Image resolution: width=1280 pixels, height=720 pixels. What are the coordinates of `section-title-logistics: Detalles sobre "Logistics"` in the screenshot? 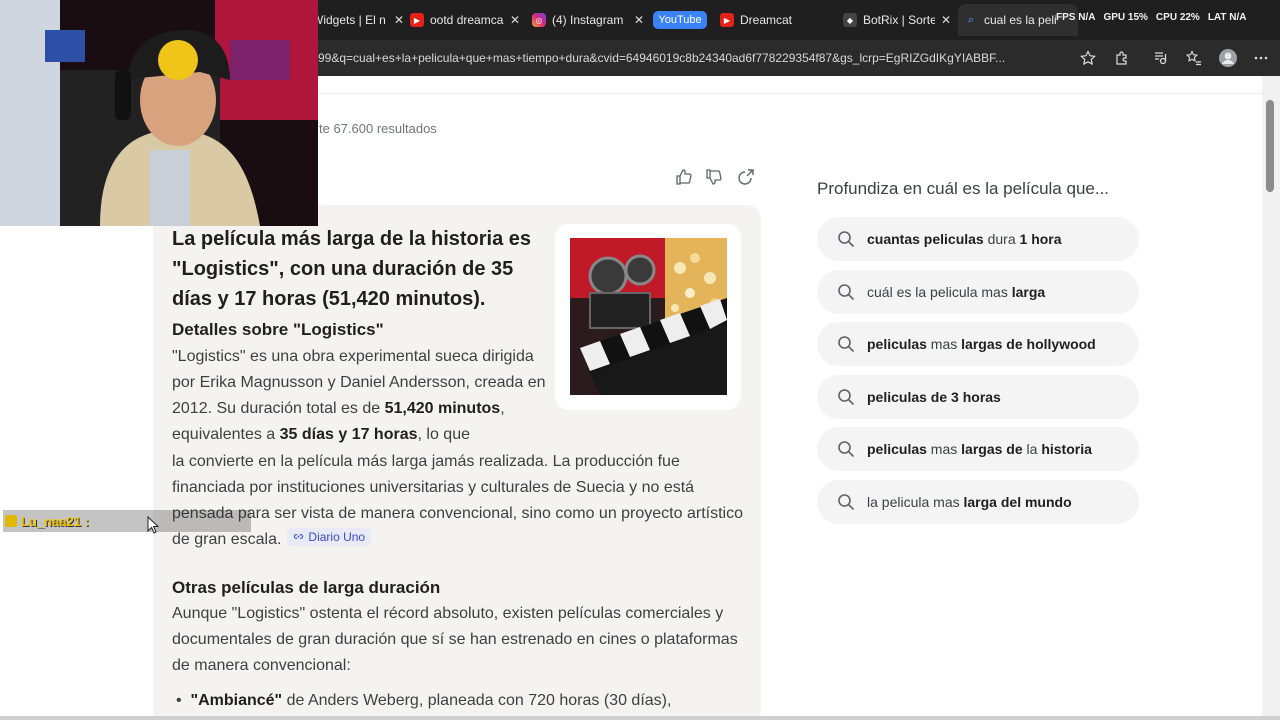 It's located at (278, 329).